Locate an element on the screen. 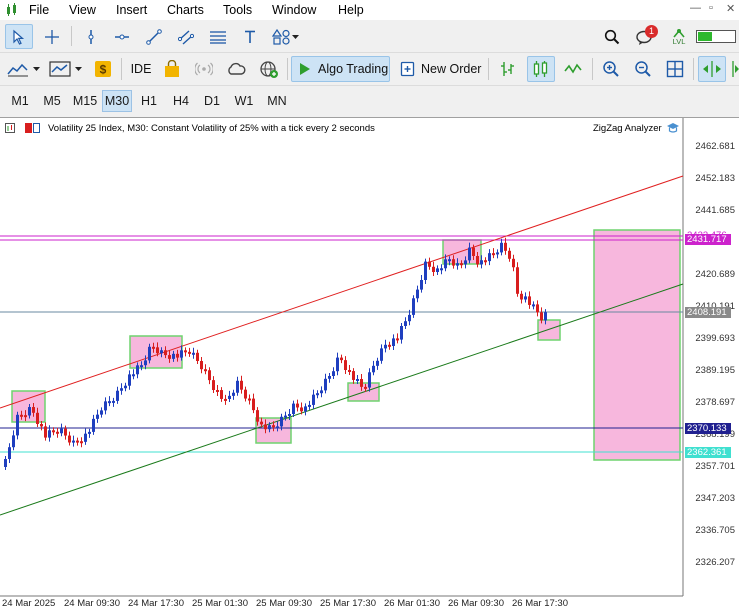 The width and height of the screenshot is (739, 616). zoom-out-button is located at coordinates (643, 69).